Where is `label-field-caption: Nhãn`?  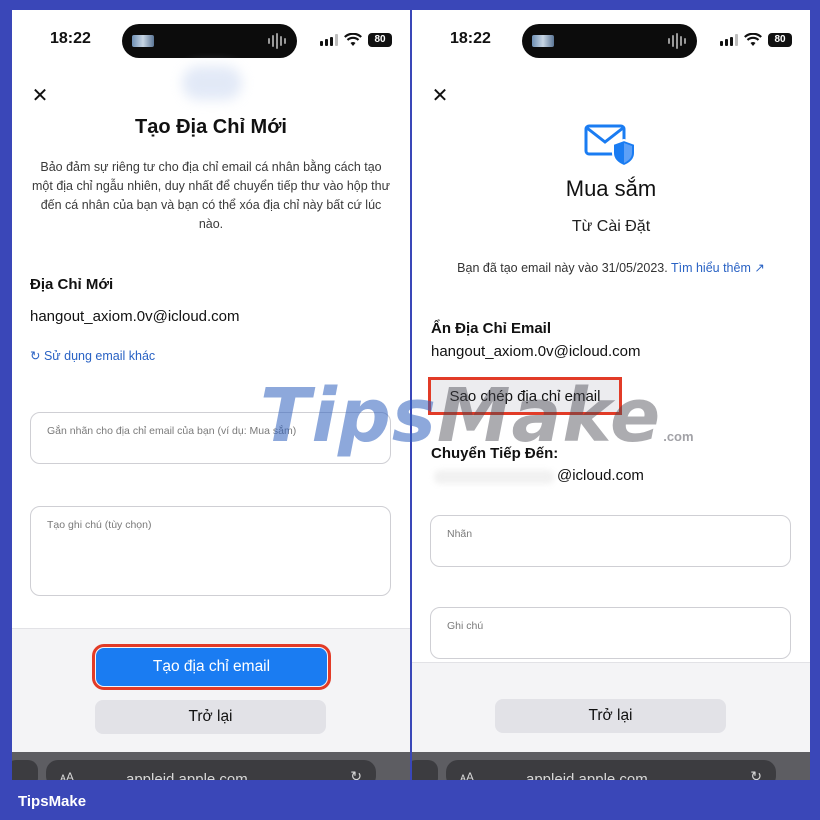 label-field-caption: Nhãn is located at coordinates (460, 534).